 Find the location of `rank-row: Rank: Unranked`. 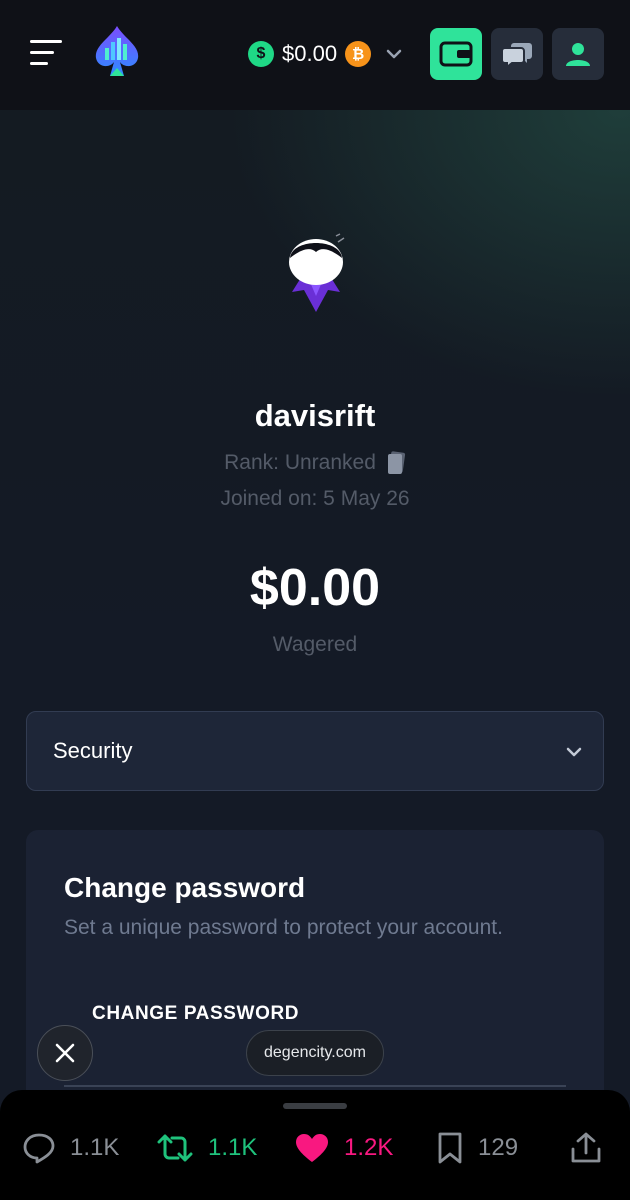

rank-row: Rank: Unranked is located at coordinates (315, 463).